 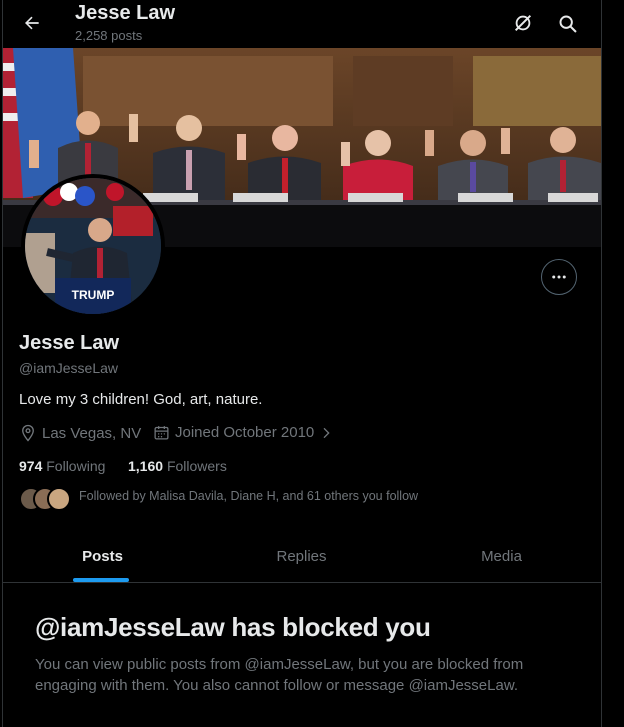 I want to click on back-button, so click(x=32, y=23).